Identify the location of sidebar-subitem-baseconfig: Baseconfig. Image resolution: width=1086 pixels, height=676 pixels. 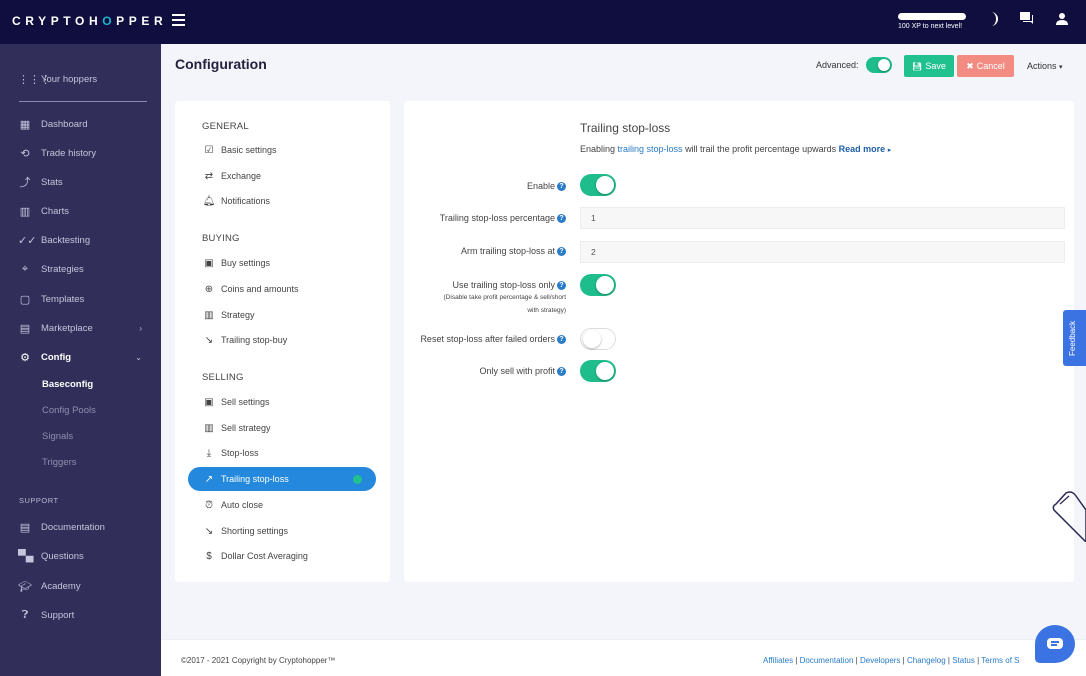
(67, 384).